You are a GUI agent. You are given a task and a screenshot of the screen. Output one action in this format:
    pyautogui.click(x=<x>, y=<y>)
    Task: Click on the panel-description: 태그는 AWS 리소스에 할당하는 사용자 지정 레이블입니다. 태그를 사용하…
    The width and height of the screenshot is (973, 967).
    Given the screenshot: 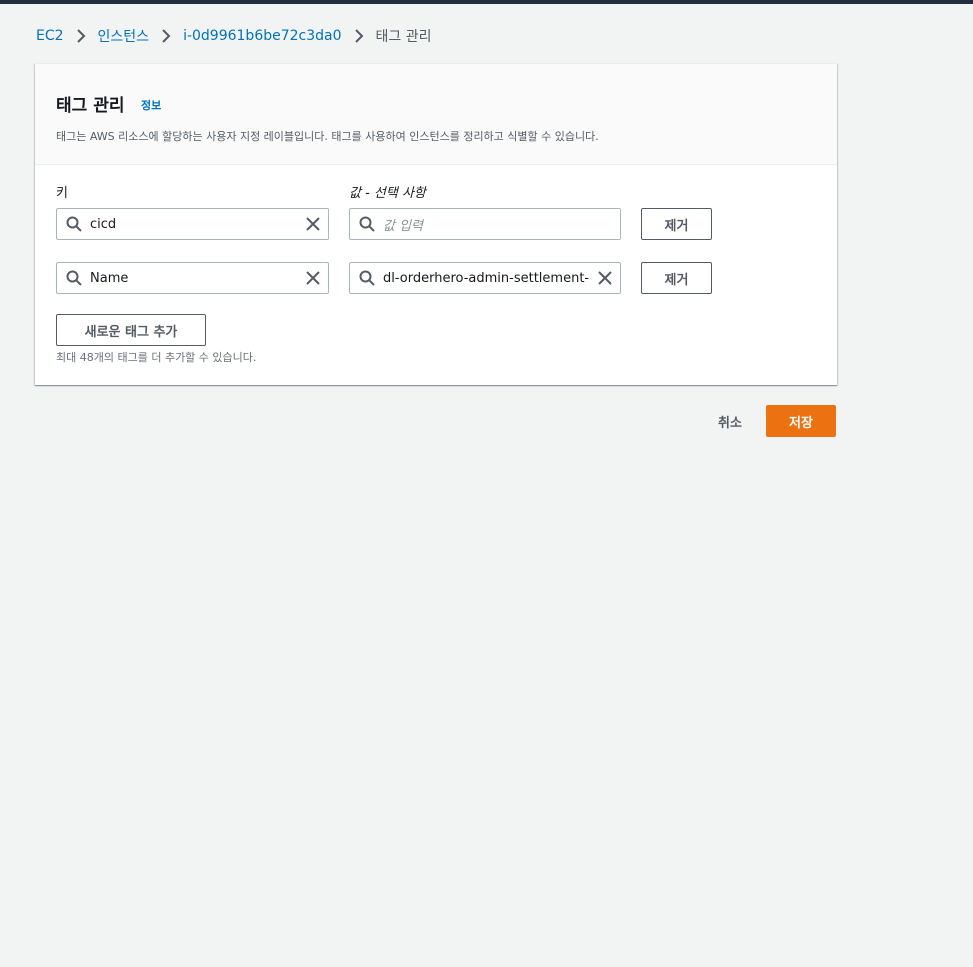 What is the action you would take?
    pyautogui.click(x=327, y=136)
    